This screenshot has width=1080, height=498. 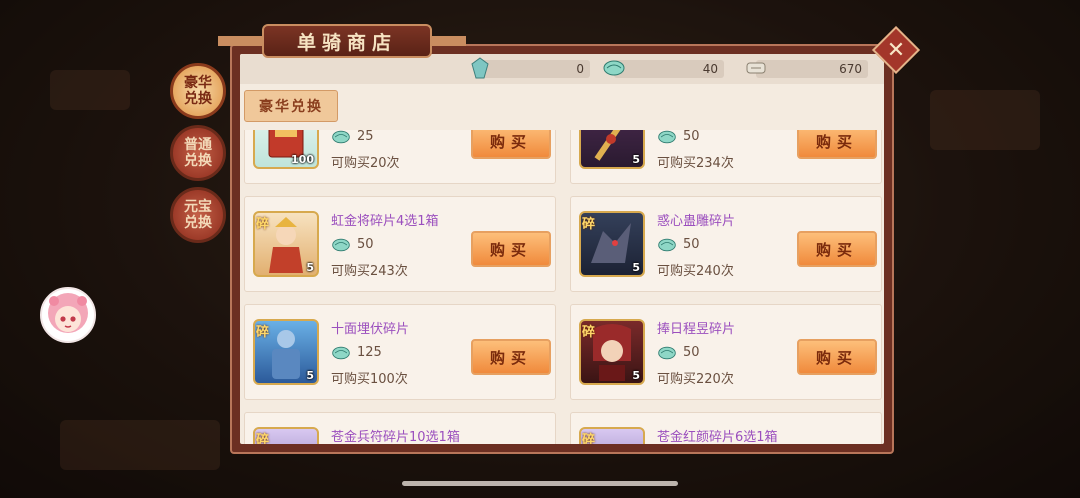 What do you see at coordinates (850, 69) in the screenshot?
I see `currency-scroll-value: 670` at bounding box center [850, 69].